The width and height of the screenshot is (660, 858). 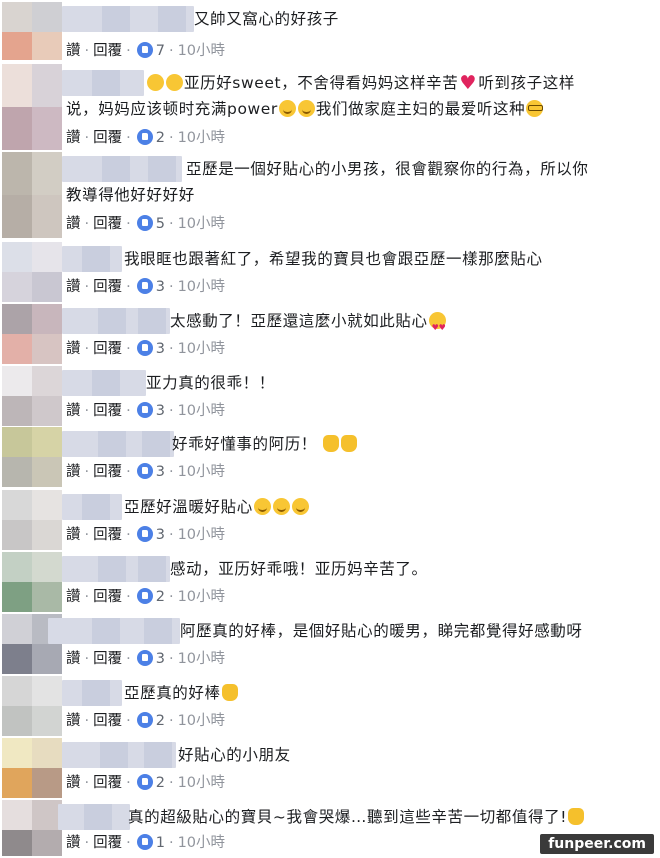 I want to click on thumbs-up-icon, so click(x=576, y=816).